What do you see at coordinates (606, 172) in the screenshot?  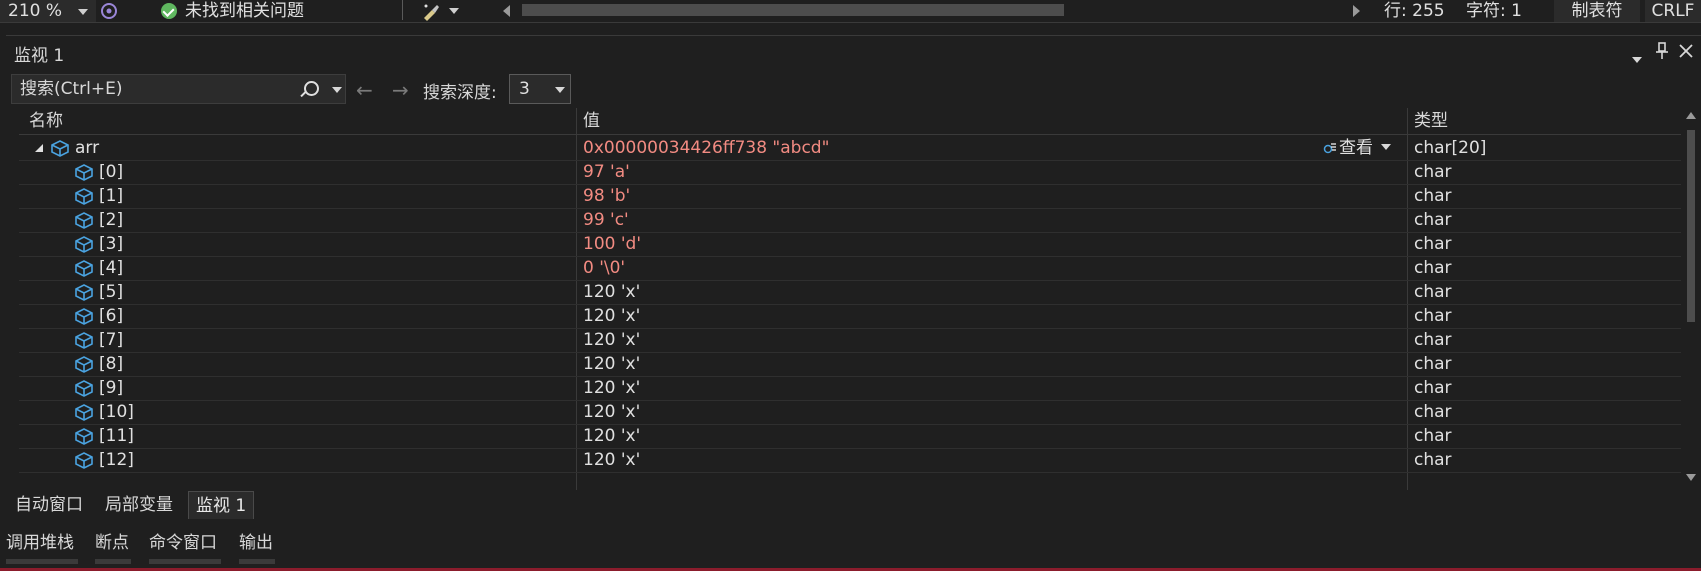 I see `row-value: 97 'a'` at bounding box center [606, 172].